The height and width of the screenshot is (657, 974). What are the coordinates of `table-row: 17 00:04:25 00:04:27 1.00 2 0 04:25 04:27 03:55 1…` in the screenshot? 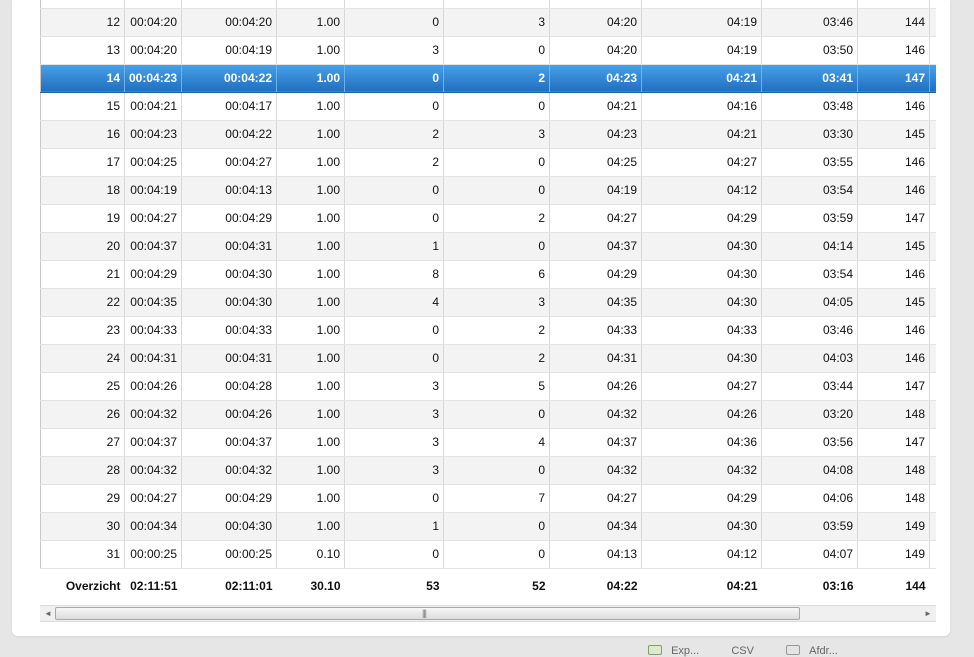 It's located at (488, 162).